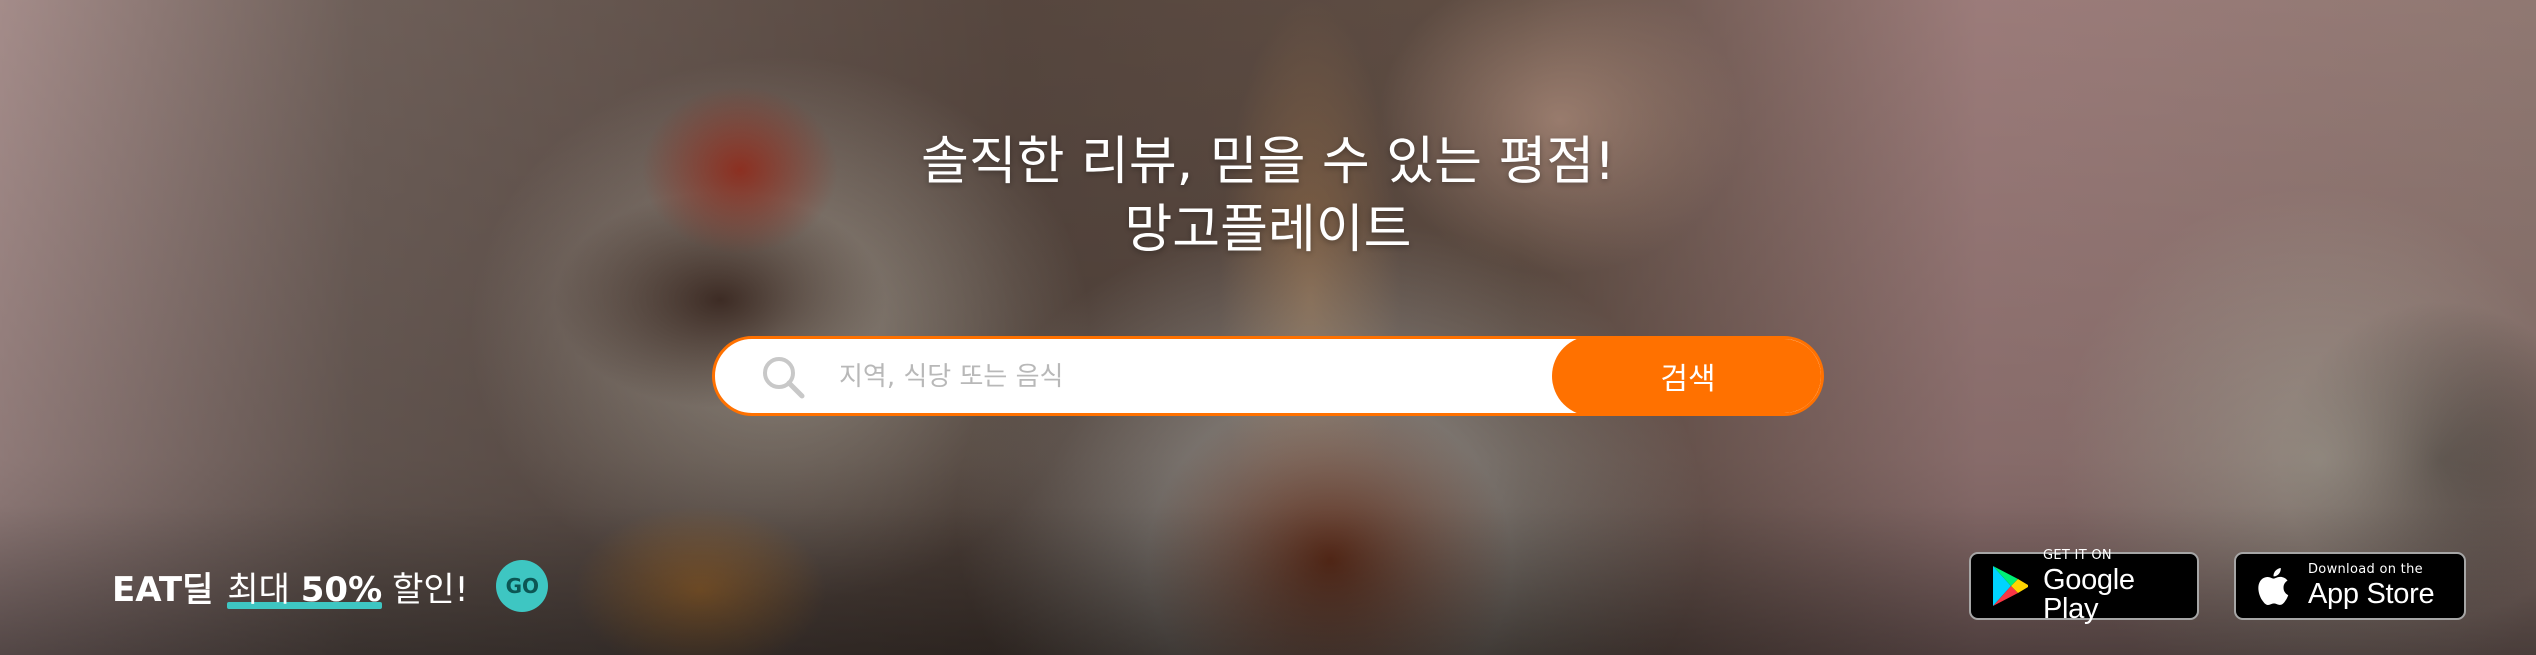 The image size is (2536, 655). Describe the element at coordinates (163, 589) in the screenshot. I see `promo-brand: EAT딜` at that location.